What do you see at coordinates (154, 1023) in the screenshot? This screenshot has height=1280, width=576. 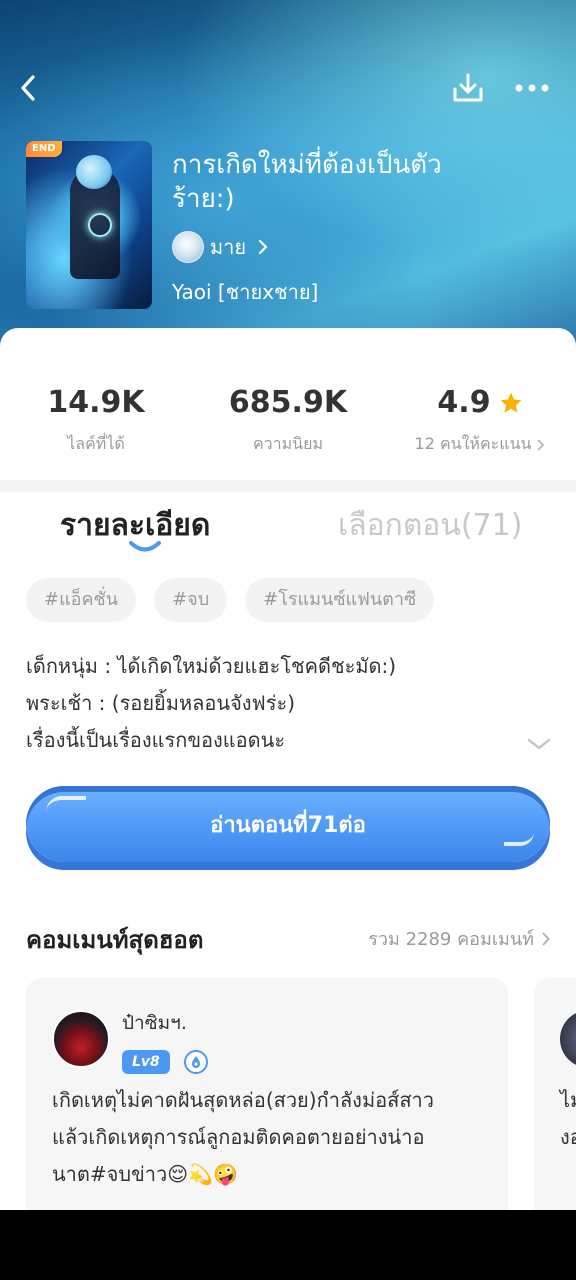 I see `commenter-name: ป๋าซิมฯ.` at bounding box center [154, 1023].